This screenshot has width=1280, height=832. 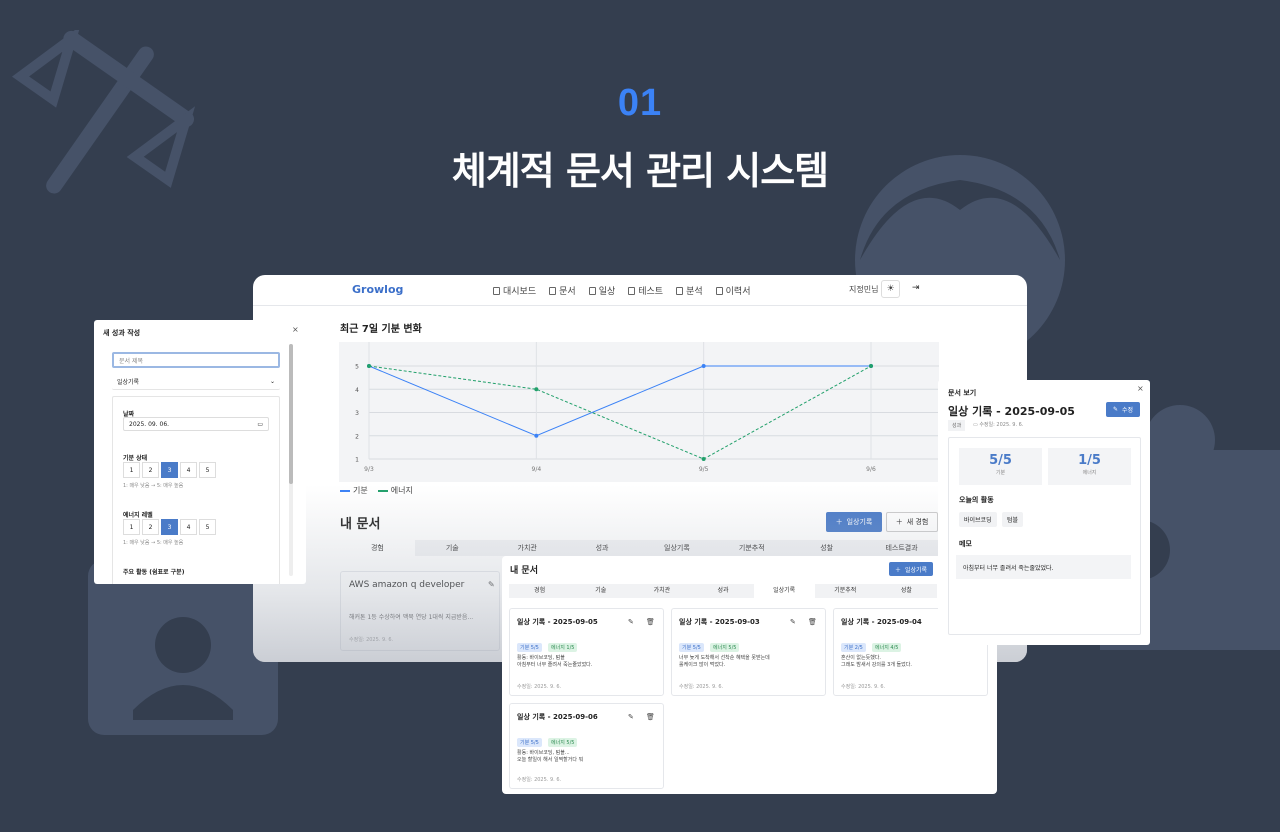 What do you see at coordinates (188, 470) in the screenshot?
I see `mood-option: 4` at bounding box center [188, 470].